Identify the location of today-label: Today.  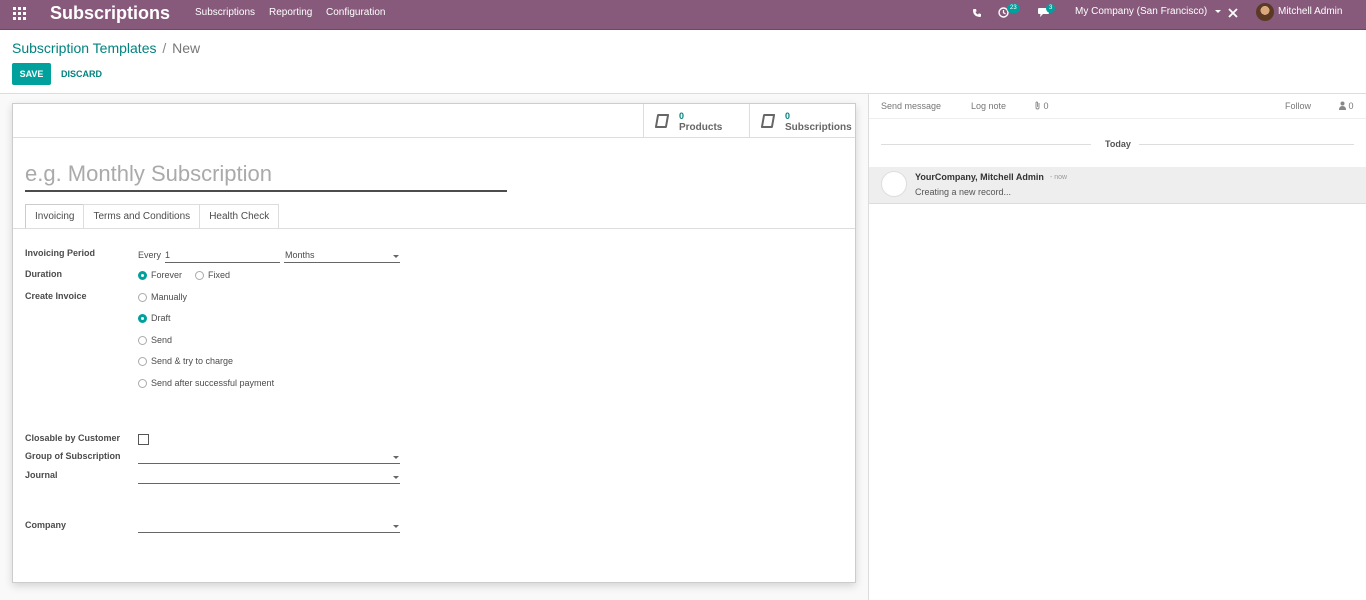
(1118, 144).